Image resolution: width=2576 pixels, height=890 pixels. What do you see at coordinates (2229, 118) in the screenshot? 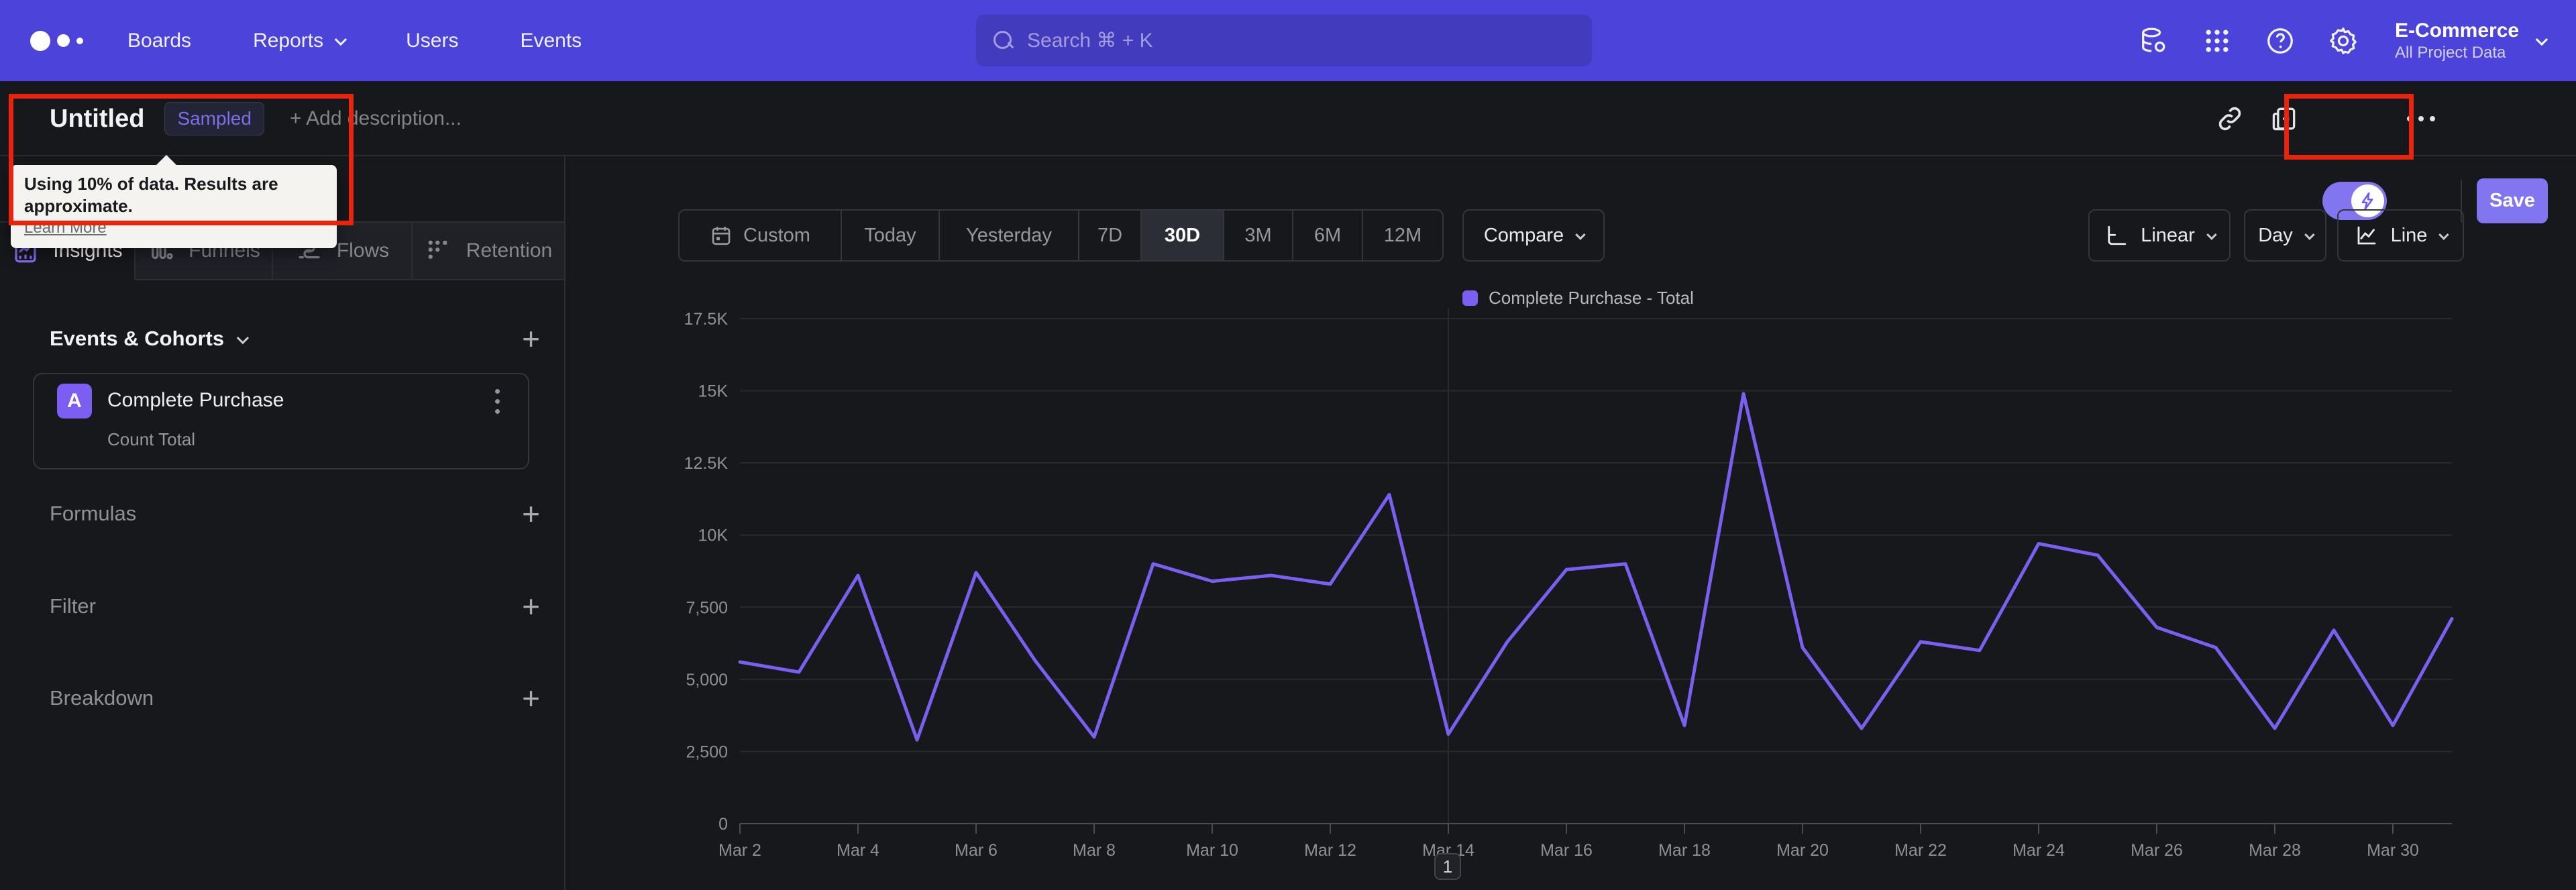
I see `copy-link-icon` at bounding box center [2229, 118].